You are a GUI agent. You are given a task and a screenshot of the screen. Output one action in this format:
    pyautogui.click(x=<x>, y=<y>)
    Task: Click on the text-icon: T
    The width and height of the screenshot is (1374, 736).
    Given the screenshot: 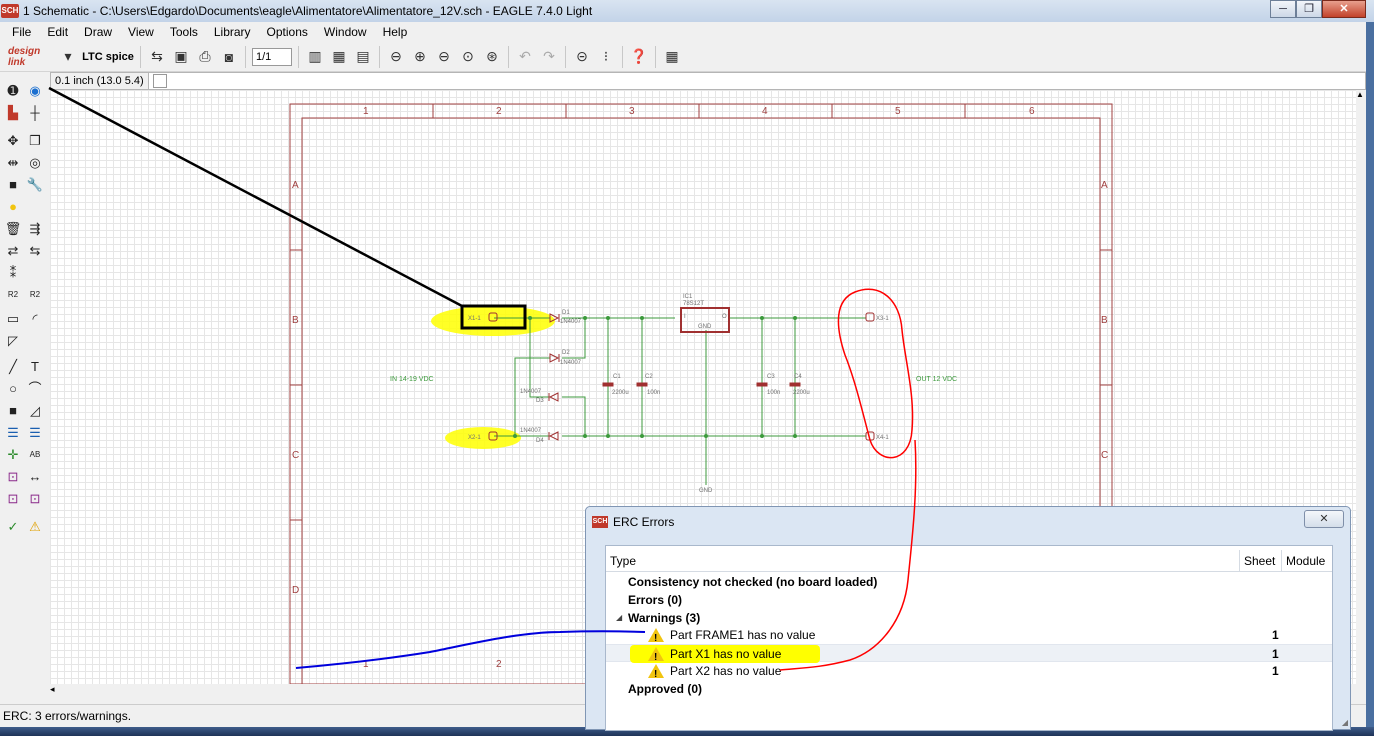 What is the action you would take?
    pyautogui.click(x=35, y=367)
    